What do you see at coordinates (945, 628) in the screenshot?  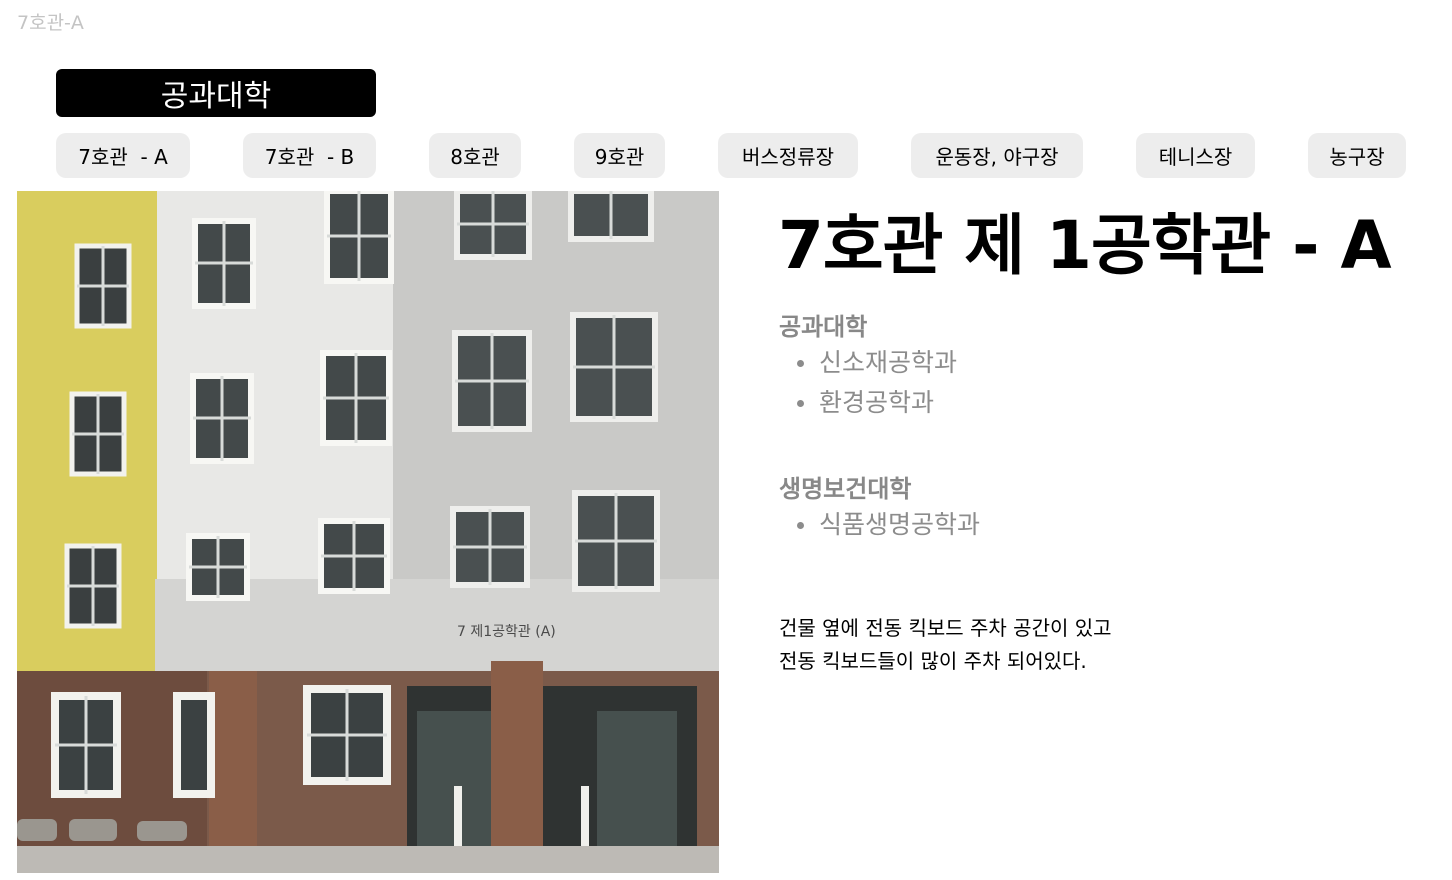 I see `description-line: 건물 옆에 전동 킥보드 주차 공간이 있고` at bounding box center [945, 628].